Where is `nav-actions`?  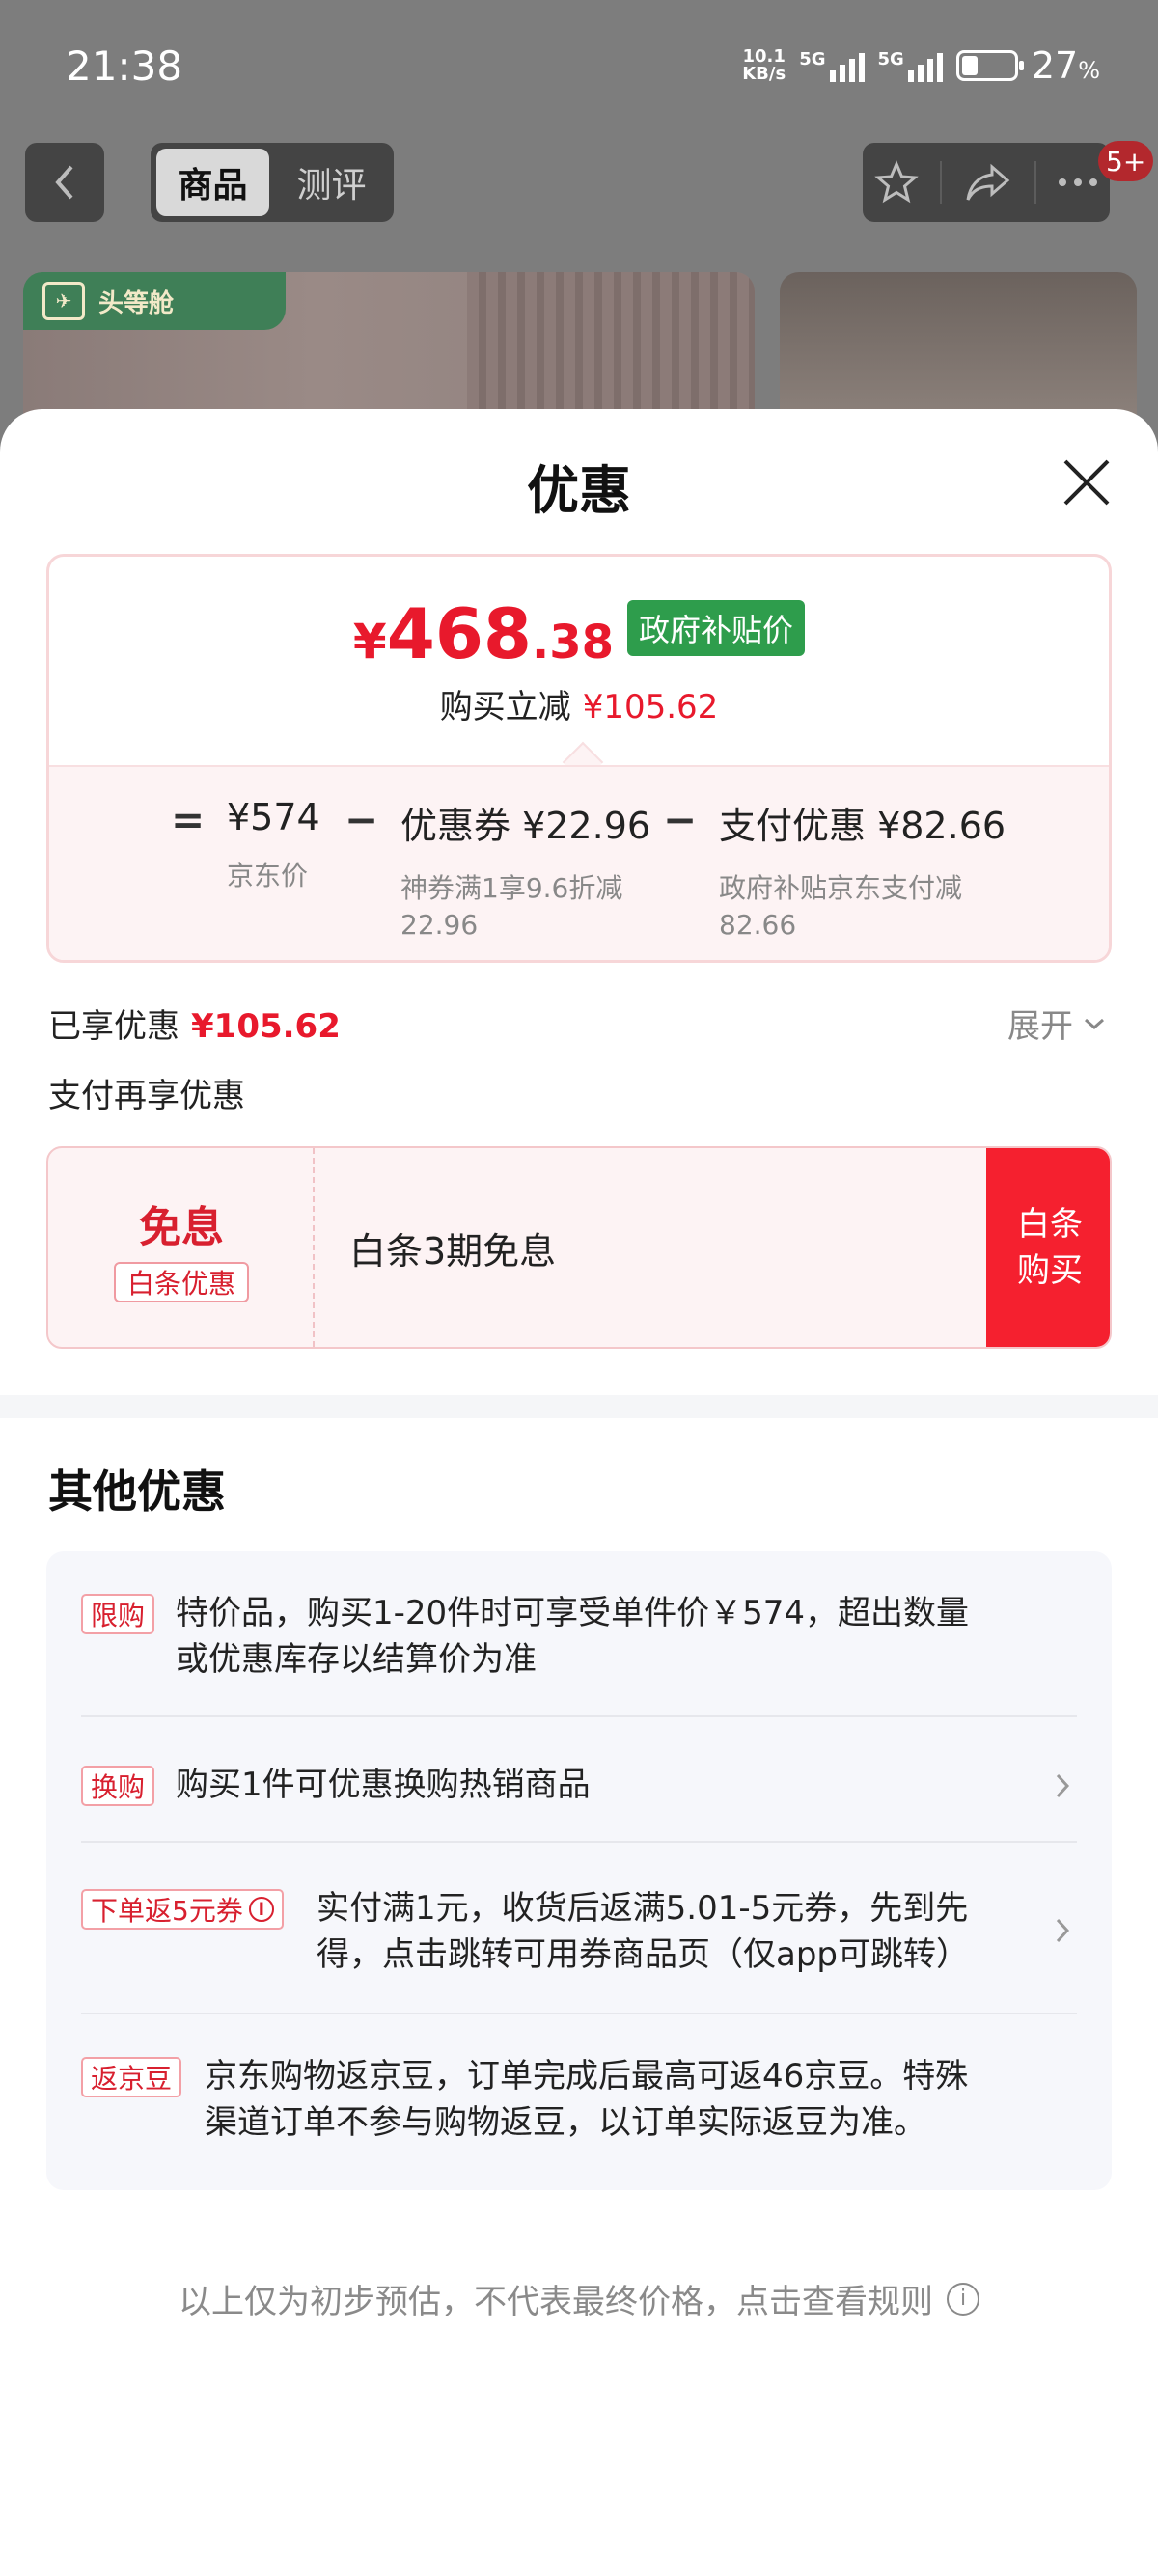 nav-actions is located at coordinates (986, 182).